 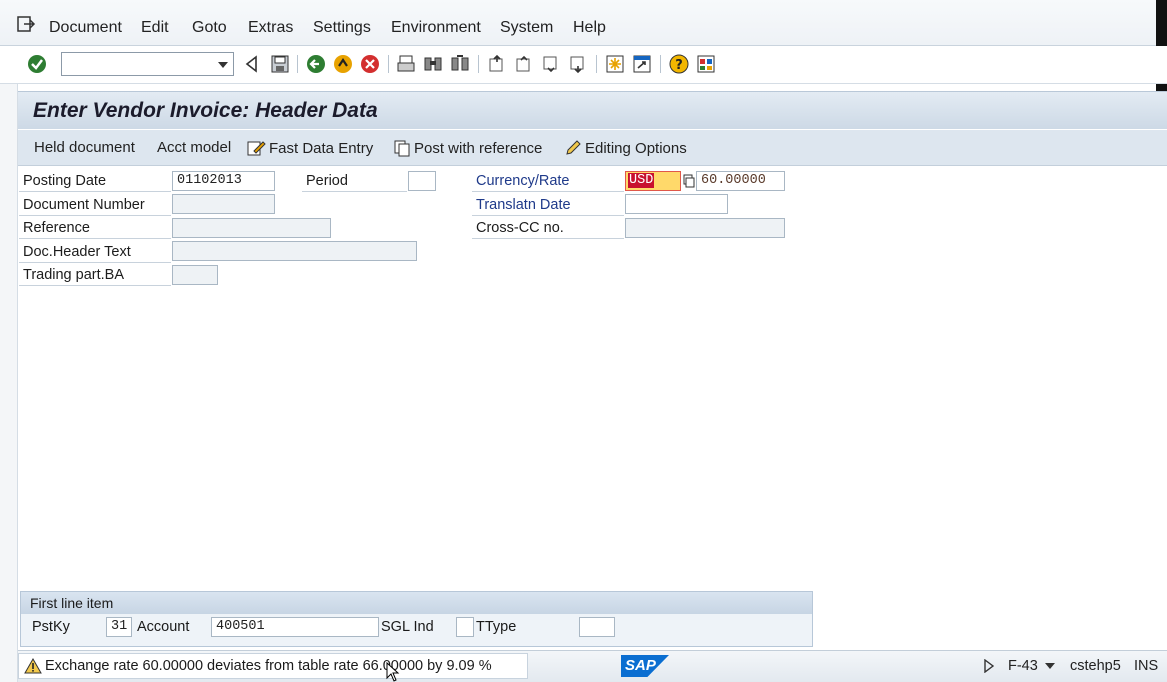 What do you see at coordinates (641, 180) in the screenshot?
I see `currency-value: USD` at bounding box center [641, 180].